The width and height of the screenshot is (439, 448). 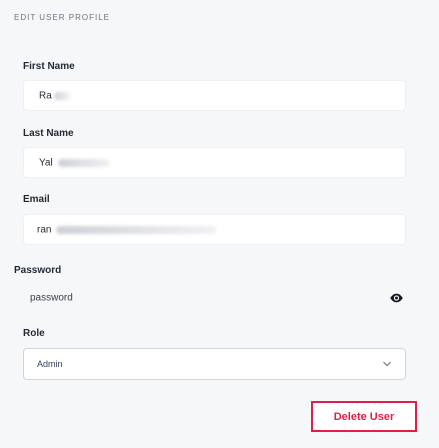 What do you see at coordinates (44, 229) in the screenshot?
I see `email-value: ran` at bounding box center [44, 229].